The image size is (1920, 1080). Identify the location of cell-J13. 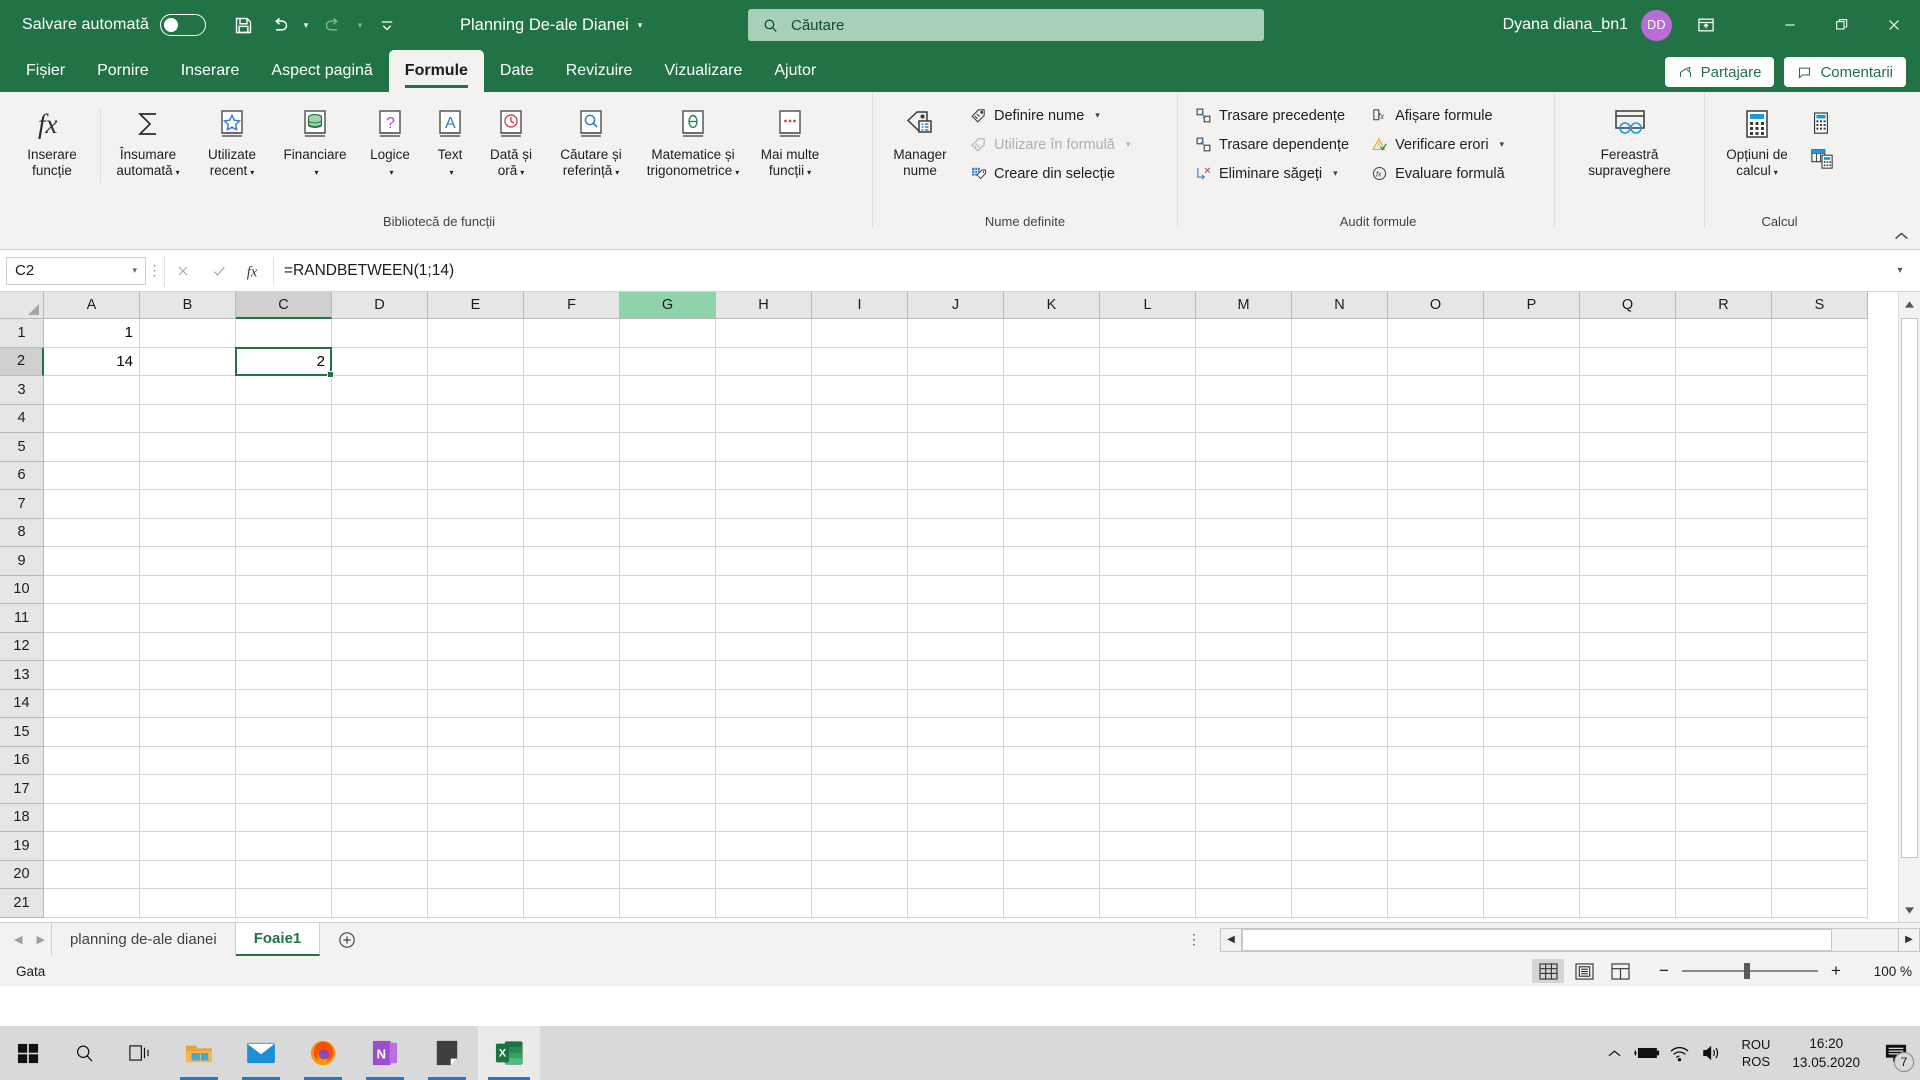
(956, 675).